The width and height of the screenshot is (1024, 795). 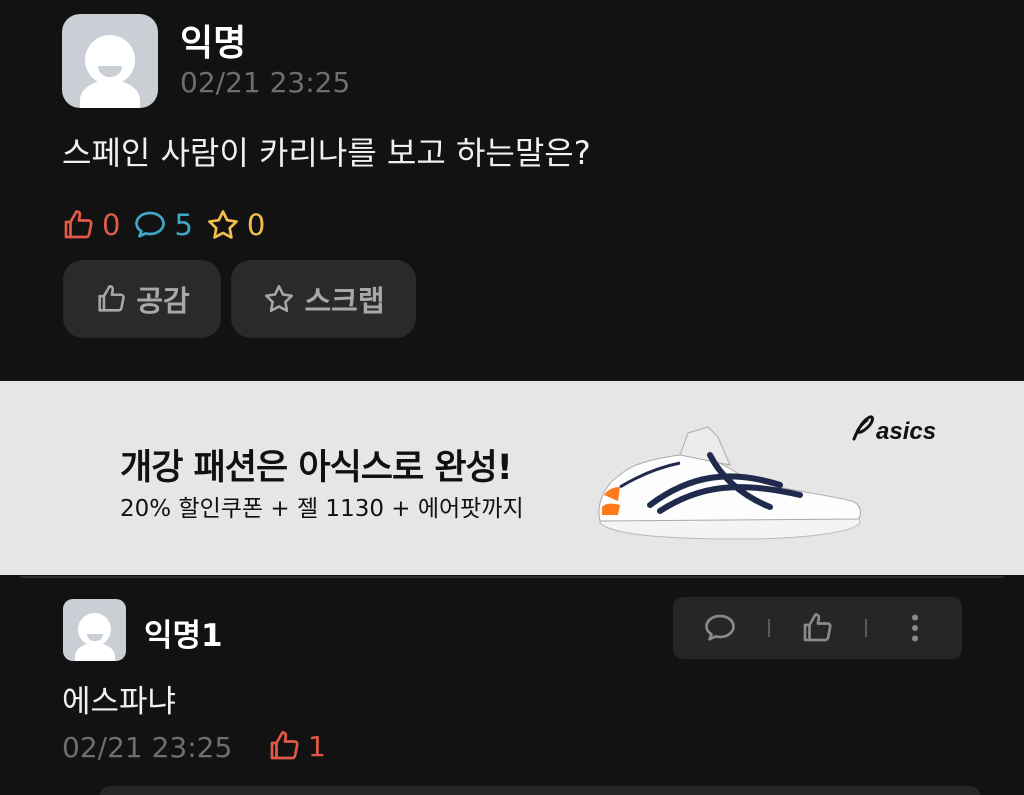 What do you see at coordinates (110, 61) in the screenshot?
I see `post-author-avatar` at bounding box center [110, 61].